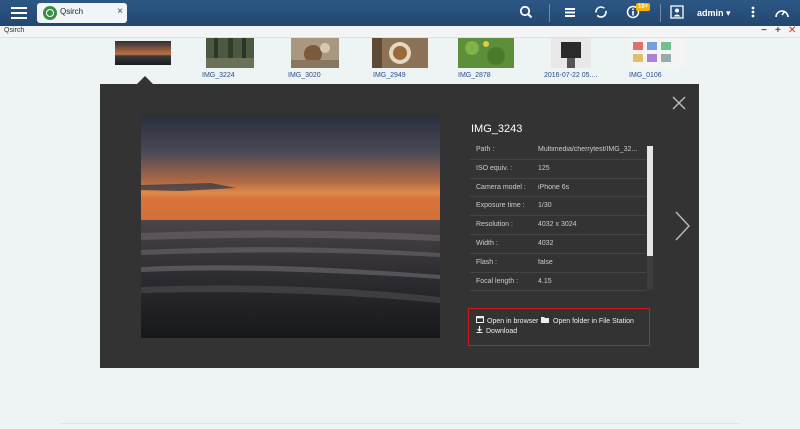  Describe the element at coordinates (677, 13) in the screenshot. I see `user-icon` at that location.